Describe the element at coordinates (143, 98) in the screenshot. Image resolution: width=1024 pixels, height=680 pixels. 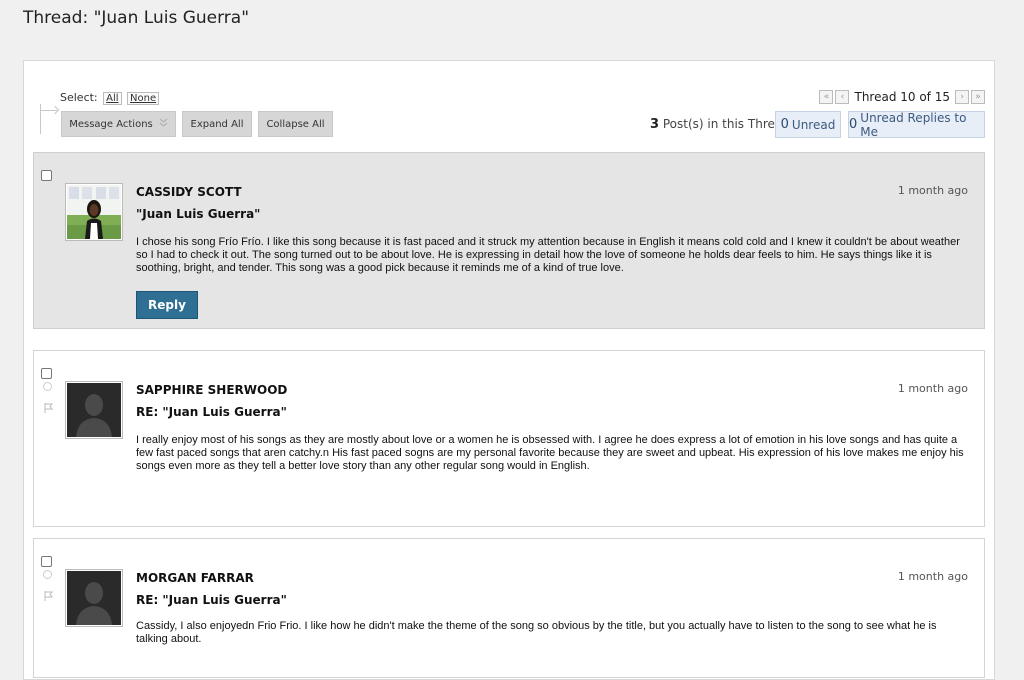
I see `select-none-link: None` at that location.